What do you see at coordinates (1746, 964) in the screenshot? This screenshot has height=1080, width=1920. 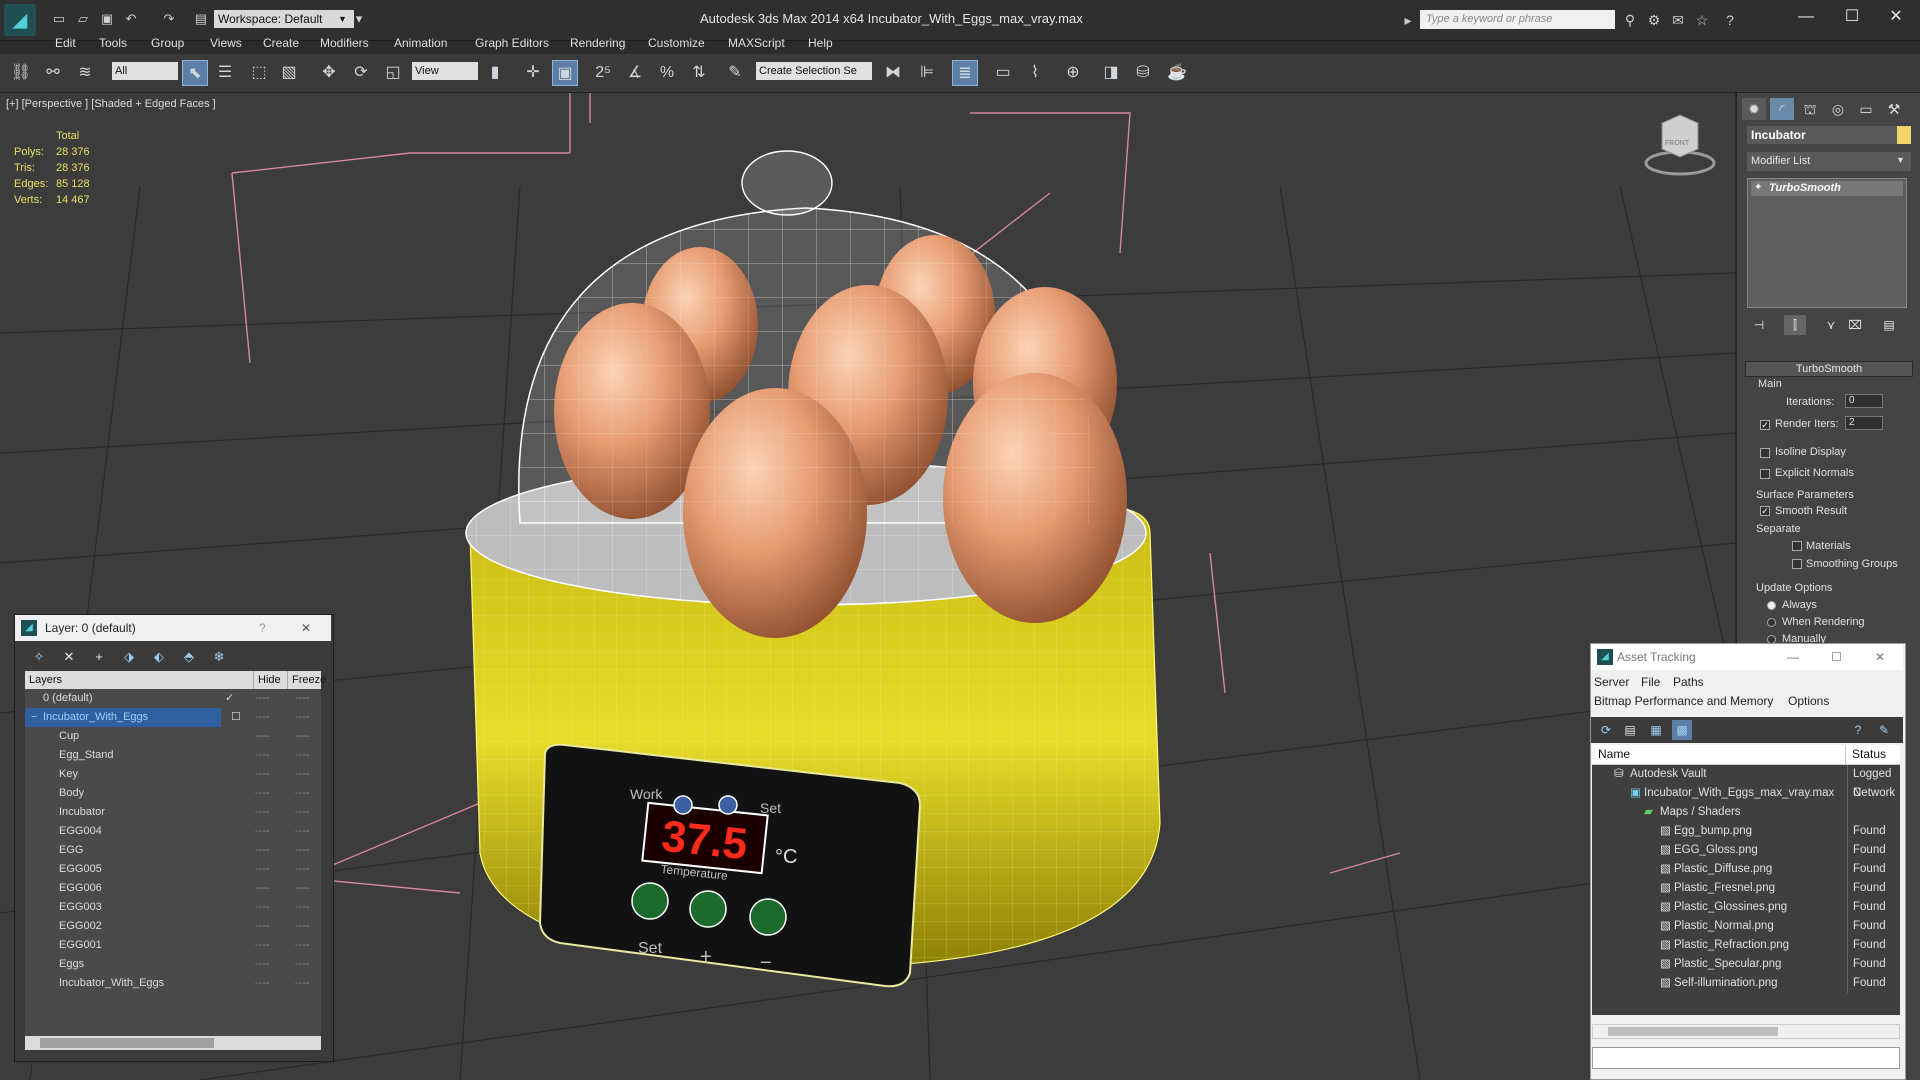 I see `asset-row: ▧ Plastic_Specular.png Found` at bounding box center [1746, 964].